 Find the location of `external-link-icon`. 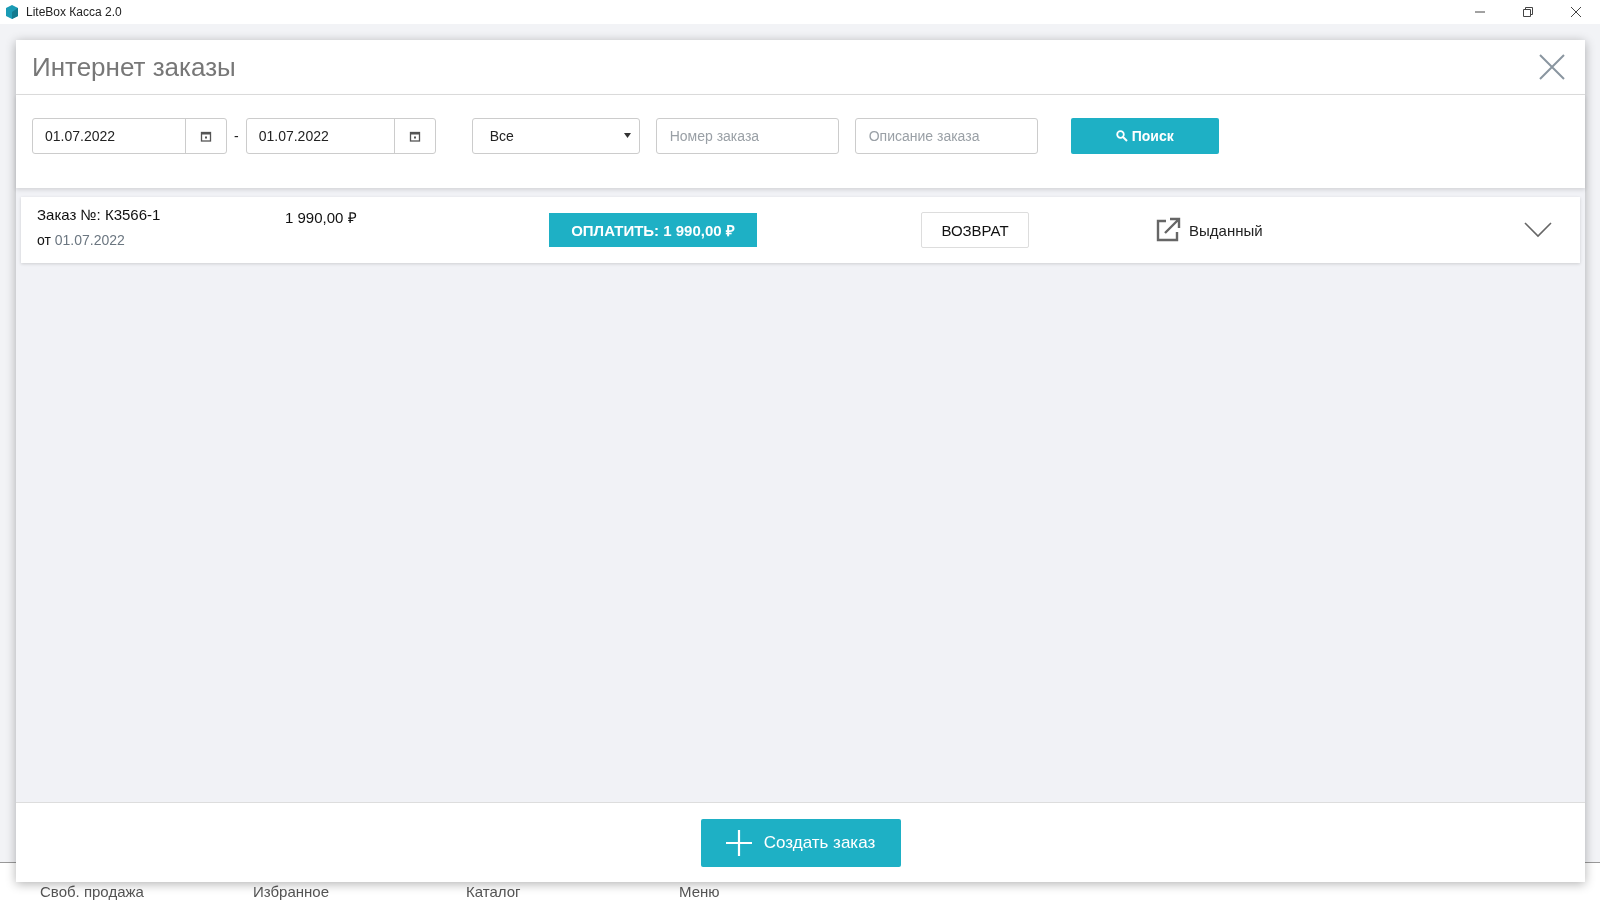

external-link-icon is located at coordinates (1168, 230).